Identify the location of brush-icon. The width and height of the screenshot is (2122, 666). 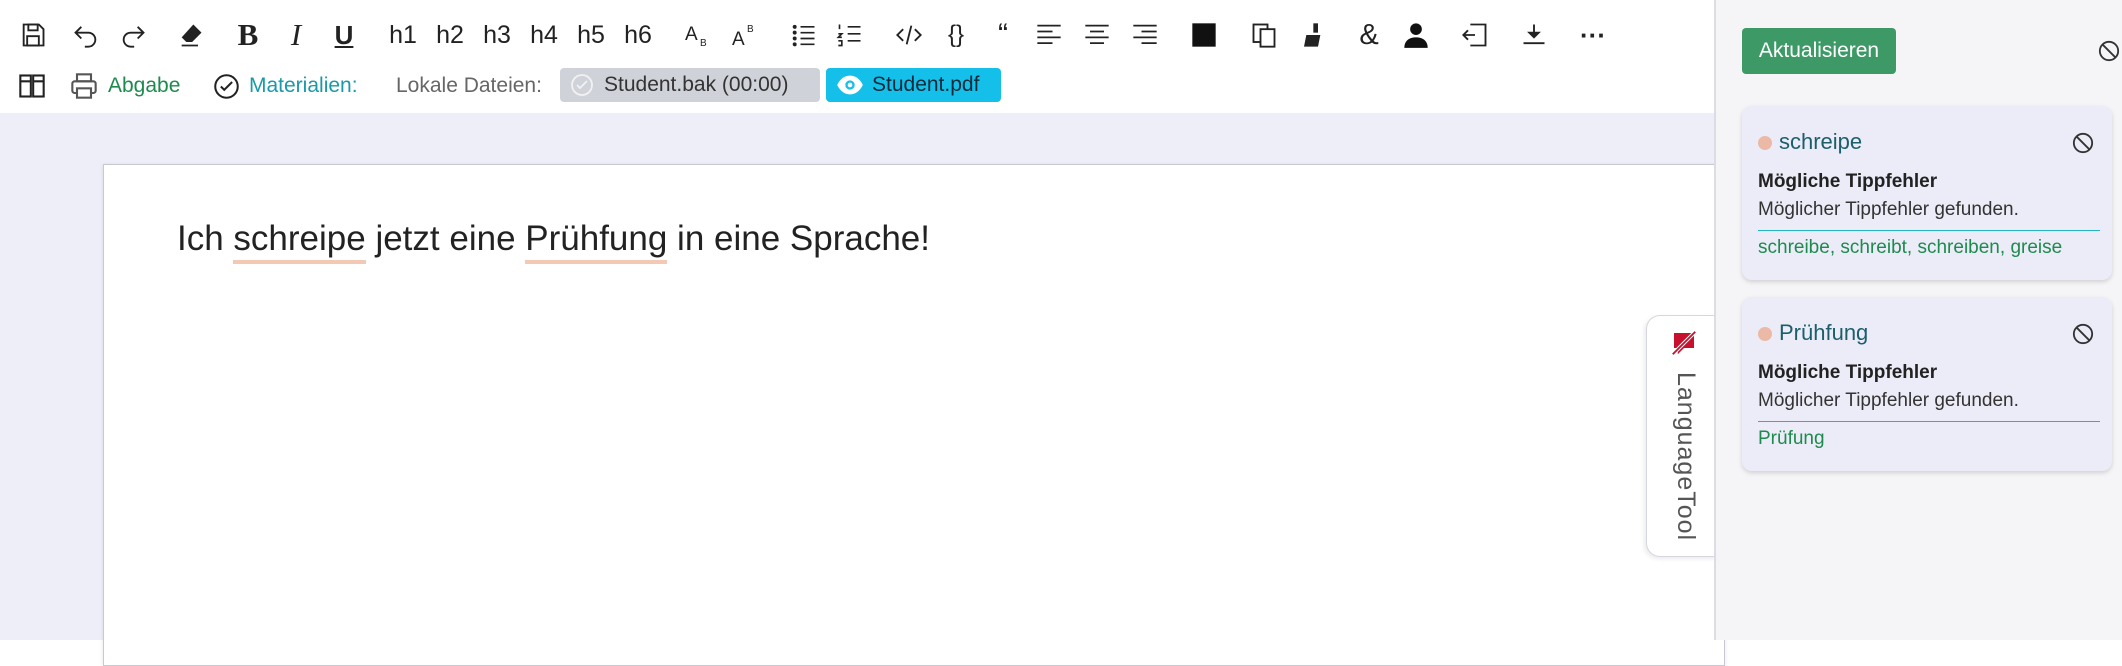
(1311, 35).